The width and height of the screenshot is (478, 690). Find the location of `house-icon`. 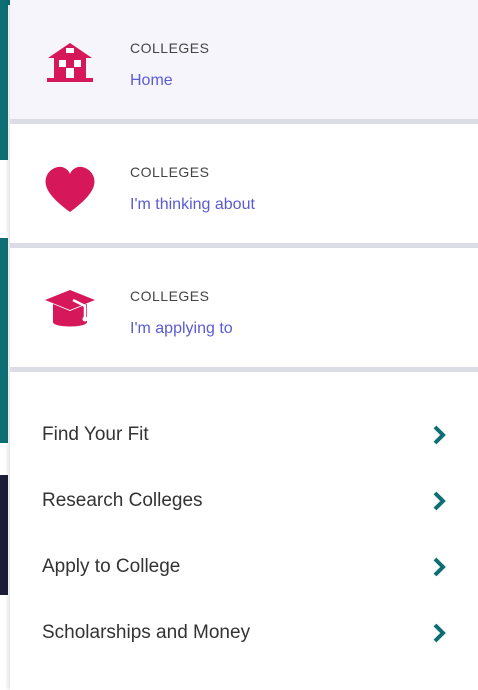

house-icon is located at coordinates (70, 62).